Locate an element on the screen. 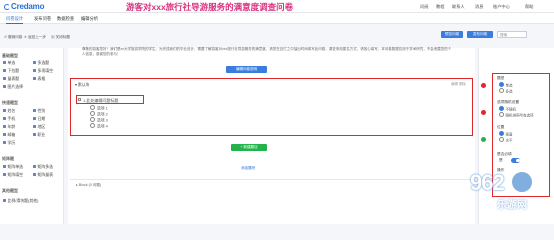 The width and height of the screenshot is (554, 240). app-logo: Credamo is located at coordinates (24, 6).